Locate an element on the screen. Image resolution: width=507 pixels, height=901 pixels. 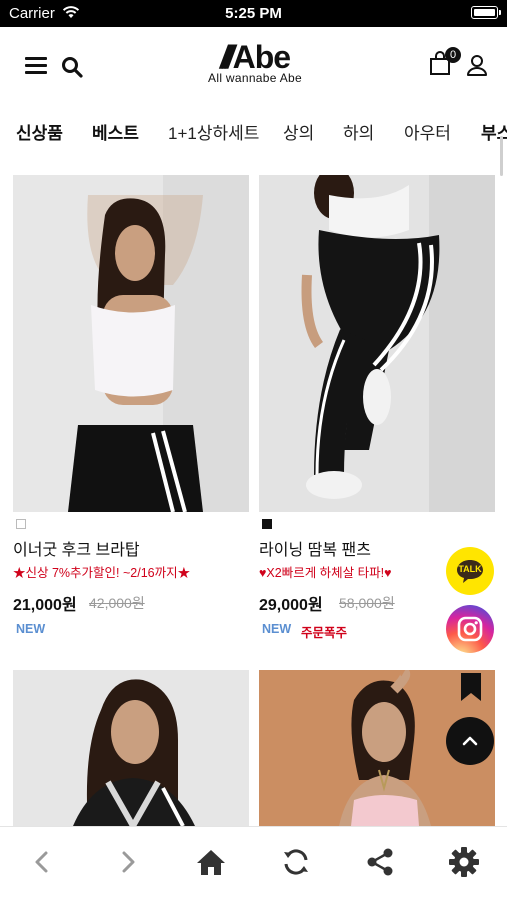
product-original-price: 58,000원 is located at coordinates (367, 603).